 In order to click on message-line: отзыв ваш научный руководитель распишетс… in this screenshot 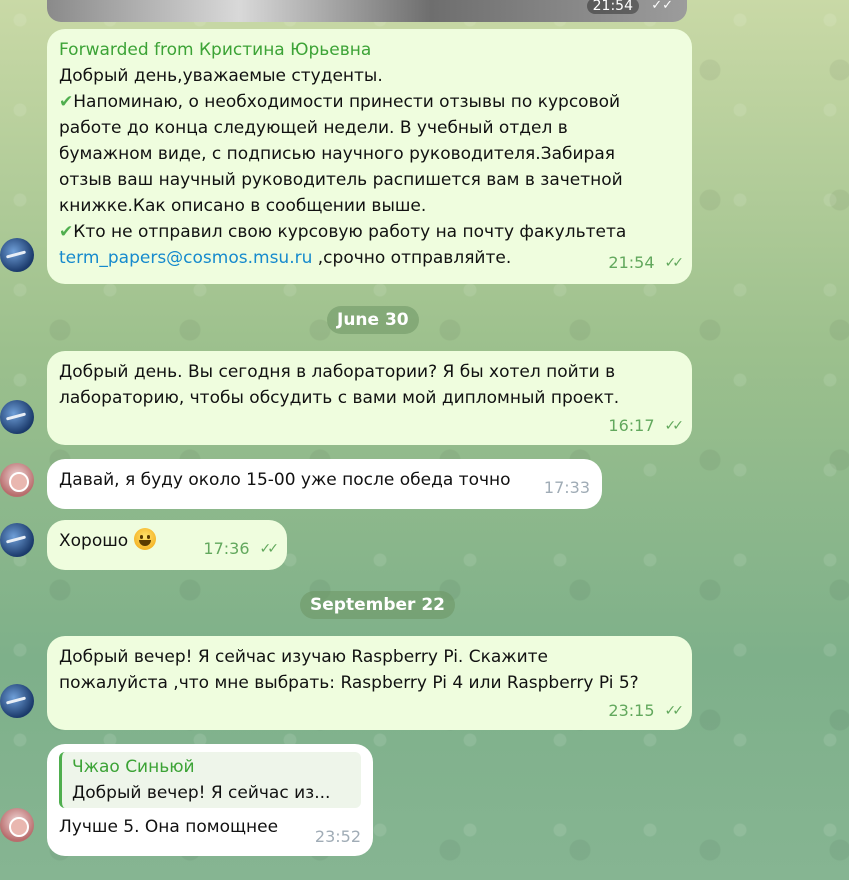, I will do `click(341, 180)`.